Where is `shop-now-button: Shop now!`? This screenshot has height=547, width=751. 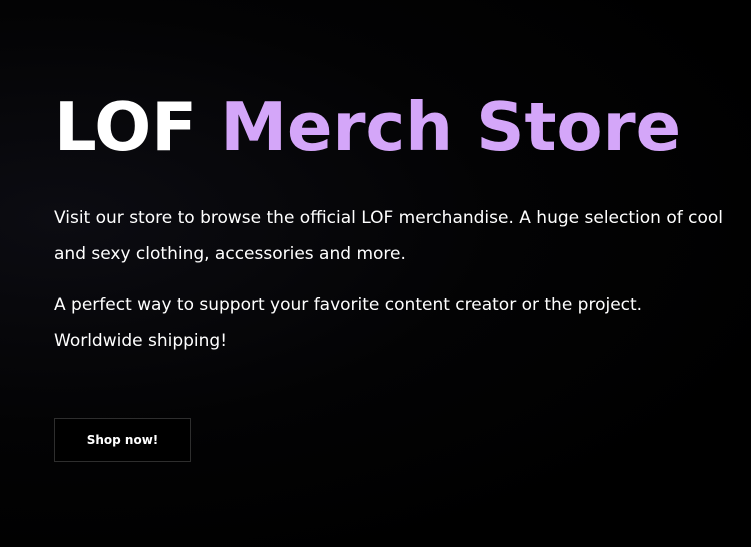 shop-now-button: Shop now! is located at coordinates (122, 440).